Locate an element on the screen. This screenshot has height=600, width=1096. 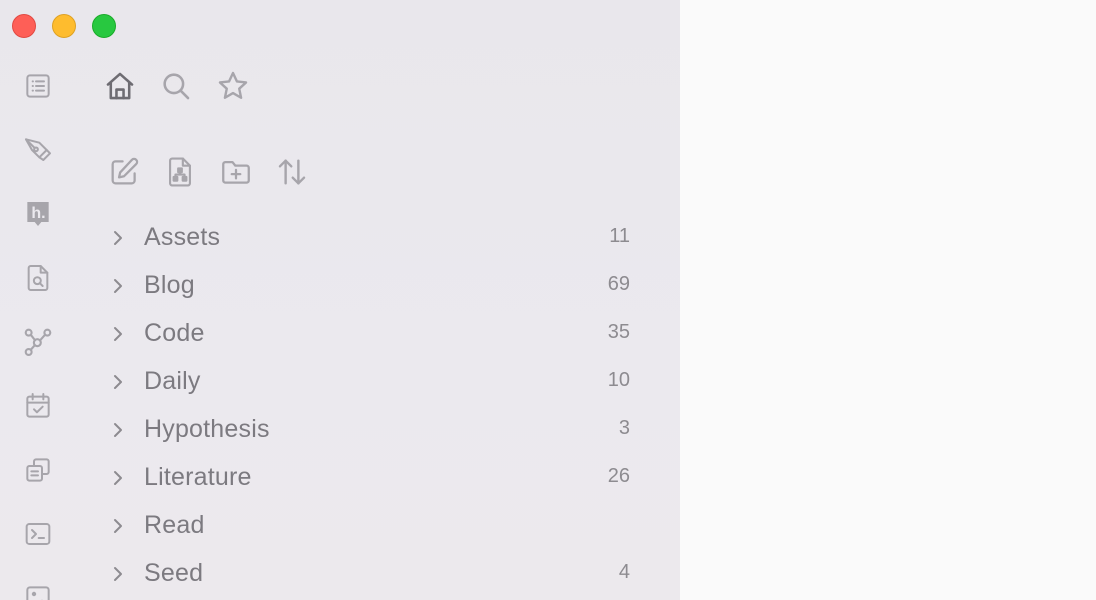
sort-icon is located at coordinates (292, 172).